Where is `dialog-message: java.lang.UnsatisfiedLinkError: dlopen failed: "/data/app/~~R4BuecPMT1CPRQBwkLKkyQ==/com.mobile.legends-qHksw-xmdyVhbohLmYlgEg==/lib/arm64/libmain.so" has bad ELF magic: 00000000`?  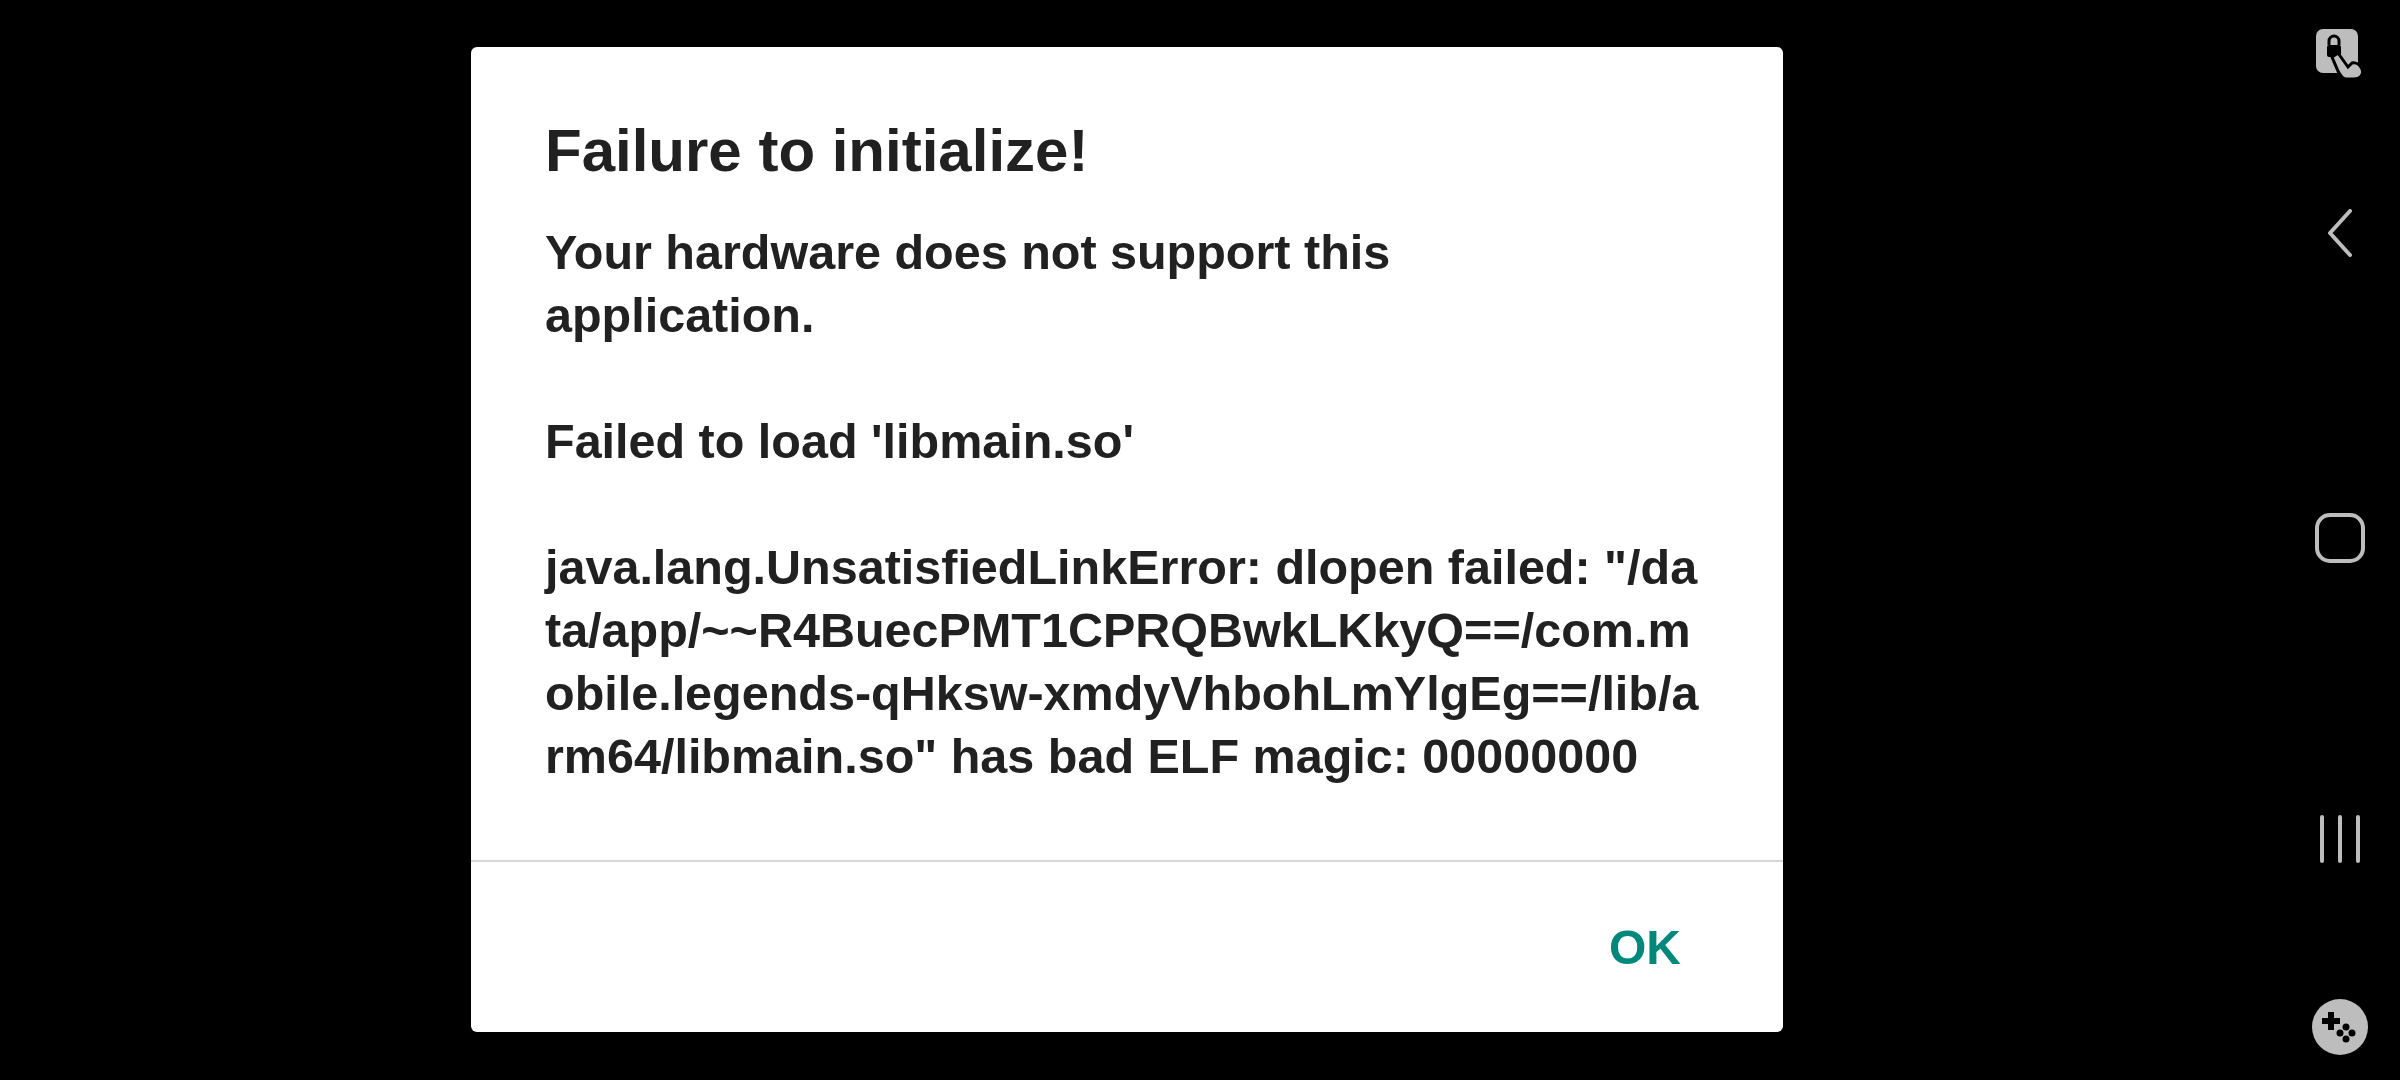 dialog-message: java.lang.UnsatisfiedLinkError: dlopen failed: "/data/app/~~R4BuecPMT1CPRQBwkLKkyQ==/com.mobile.legends-qHksw-xmdyVhbohLmYlgEg==/lib/arm64/libmain.so" has bad ELF magic: 00000000 is located at coordinates (1122, 662).